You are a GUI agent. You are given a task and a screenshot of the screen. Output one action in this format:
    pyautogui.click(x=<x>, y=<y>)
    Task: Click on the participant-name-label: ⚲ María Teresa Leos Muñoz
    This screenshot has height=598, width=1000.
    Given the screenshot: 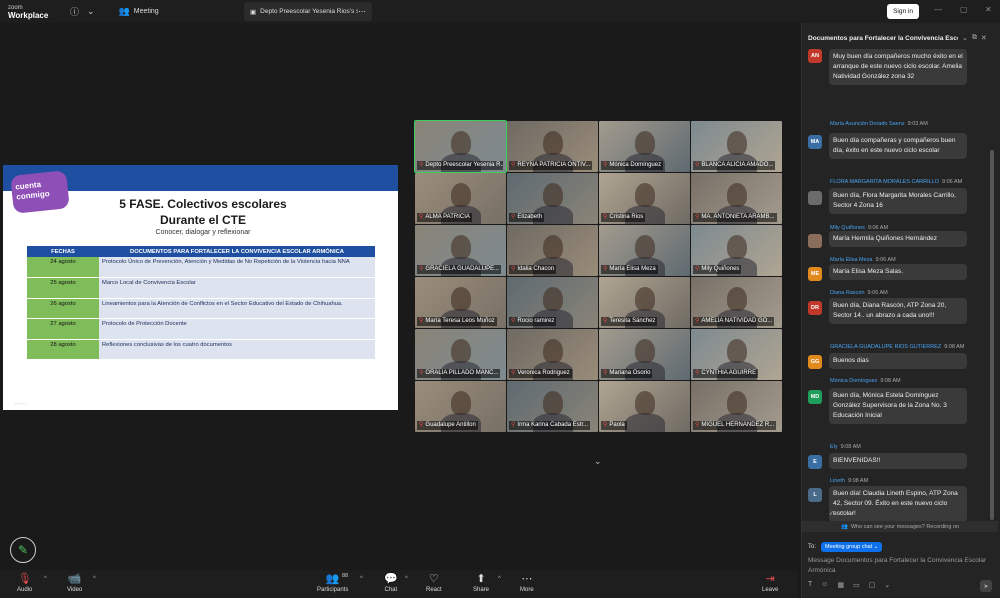 What is the action you would take?
    pyautogui.click(x=457, y=321)
    